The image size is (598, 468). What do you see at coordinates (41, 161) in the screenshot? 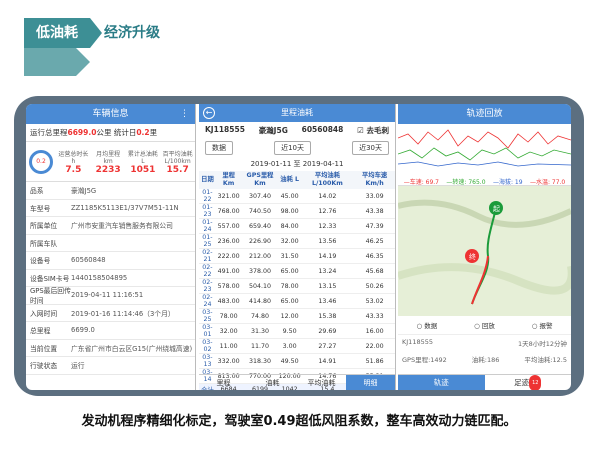
I see `gauge-icon: 0.2` at bounding box center [41, 161].